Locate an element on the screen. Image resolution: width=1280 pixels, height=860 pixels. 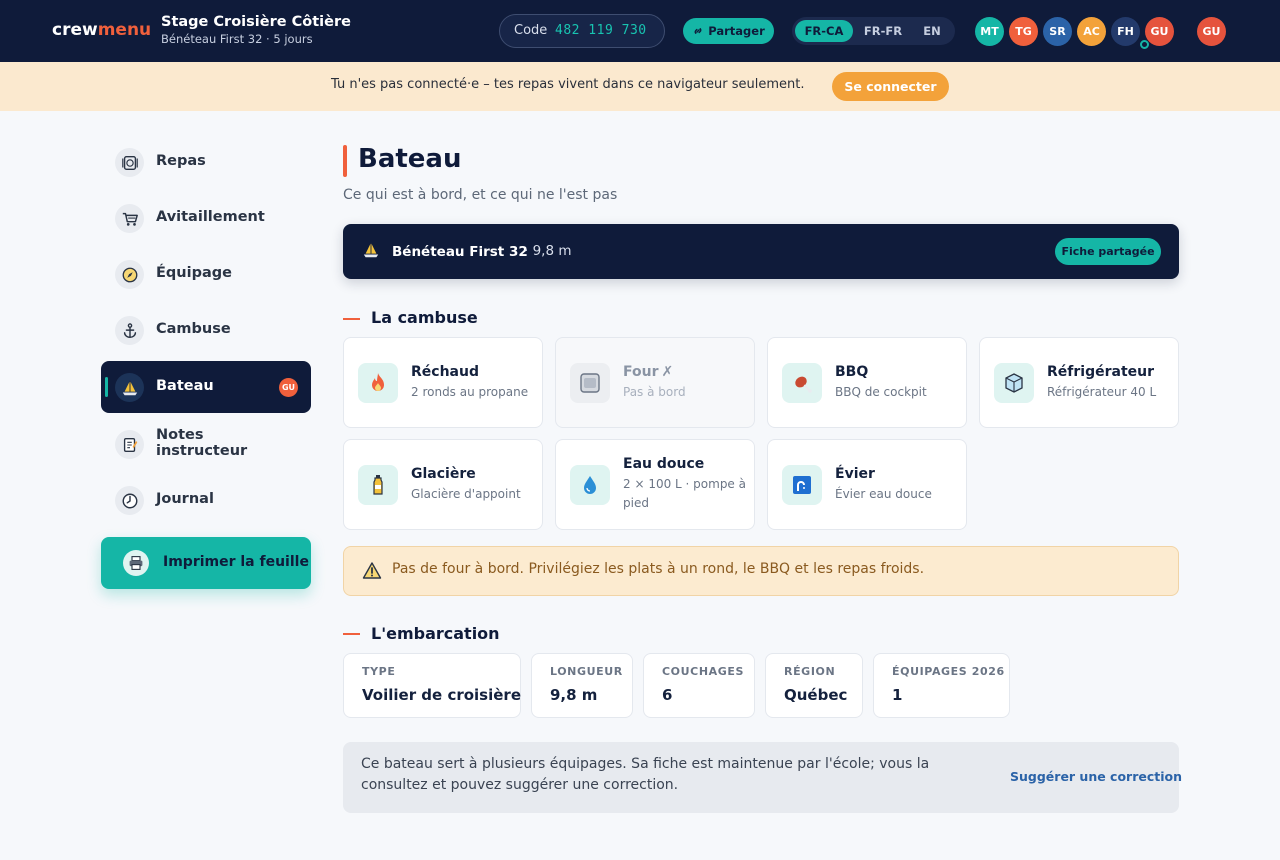
lang-en: EN is located at coordinates (932, 31).